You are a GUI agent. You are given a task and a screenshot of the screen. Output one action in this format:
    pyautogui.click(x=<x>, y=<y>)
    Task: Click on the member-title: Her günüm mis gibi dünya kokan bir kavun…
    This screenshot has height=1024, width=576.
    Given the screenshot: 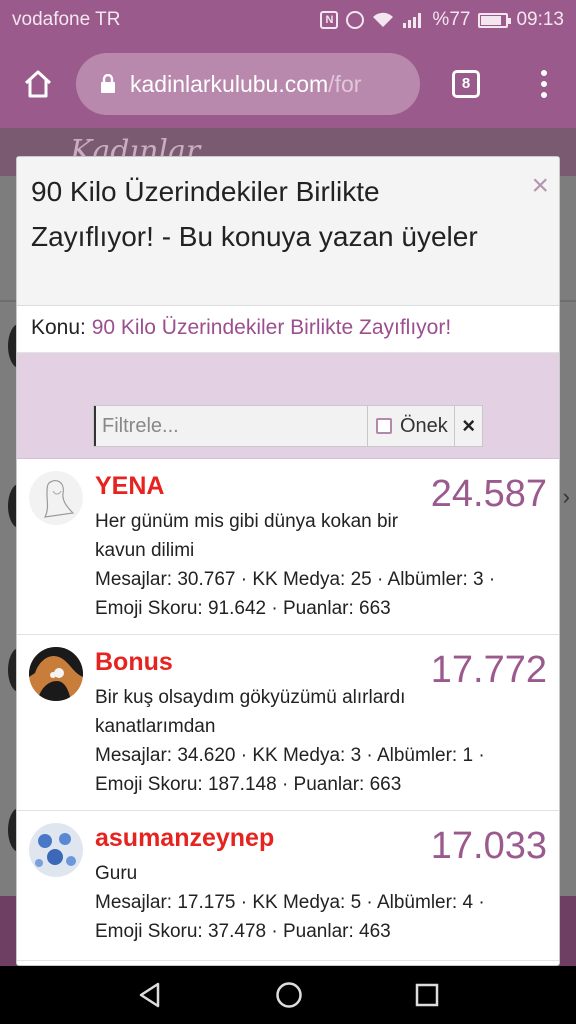 What is the action you would take?
    pyautogui.click(x=247, y=536)
    